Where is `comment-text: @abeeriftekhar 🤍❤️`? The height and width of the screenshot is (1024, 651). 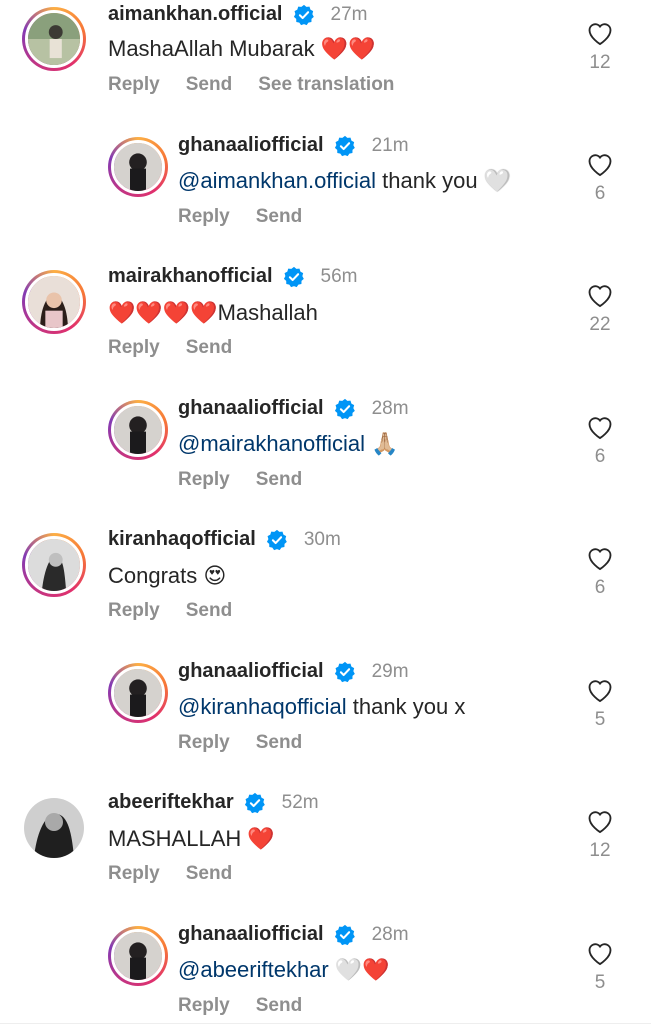 comment-text: @abeeriftekhar 🤍❤️ is located at coordinates (284, 970).